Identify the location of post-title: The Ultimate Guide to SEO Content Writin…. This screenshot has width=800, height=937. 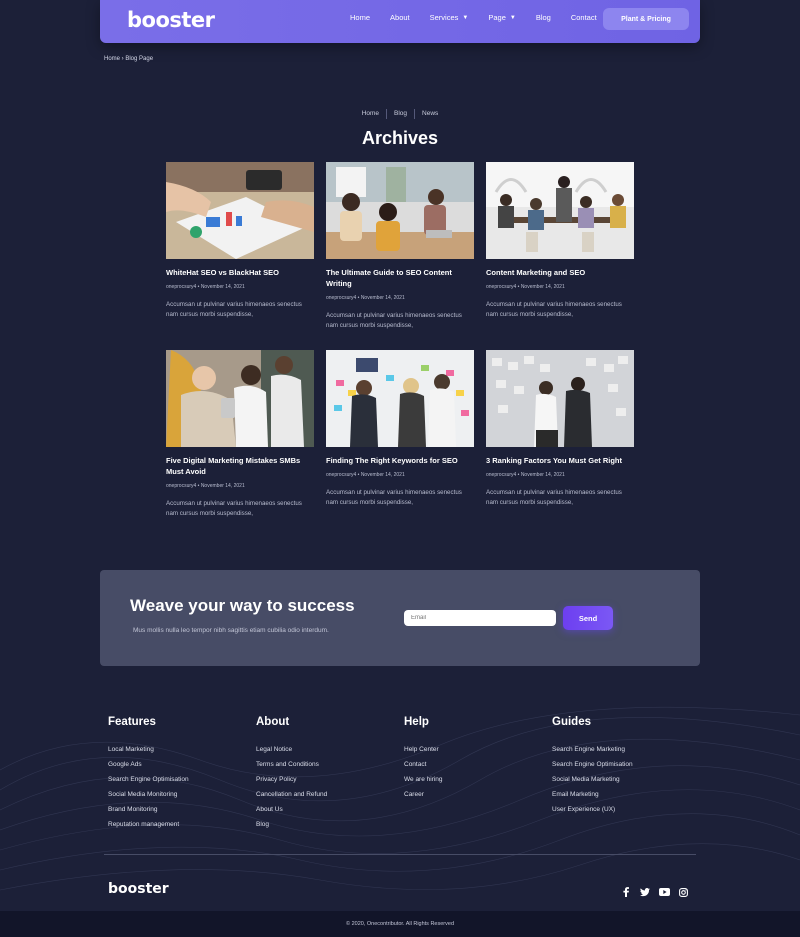
(400, 278).